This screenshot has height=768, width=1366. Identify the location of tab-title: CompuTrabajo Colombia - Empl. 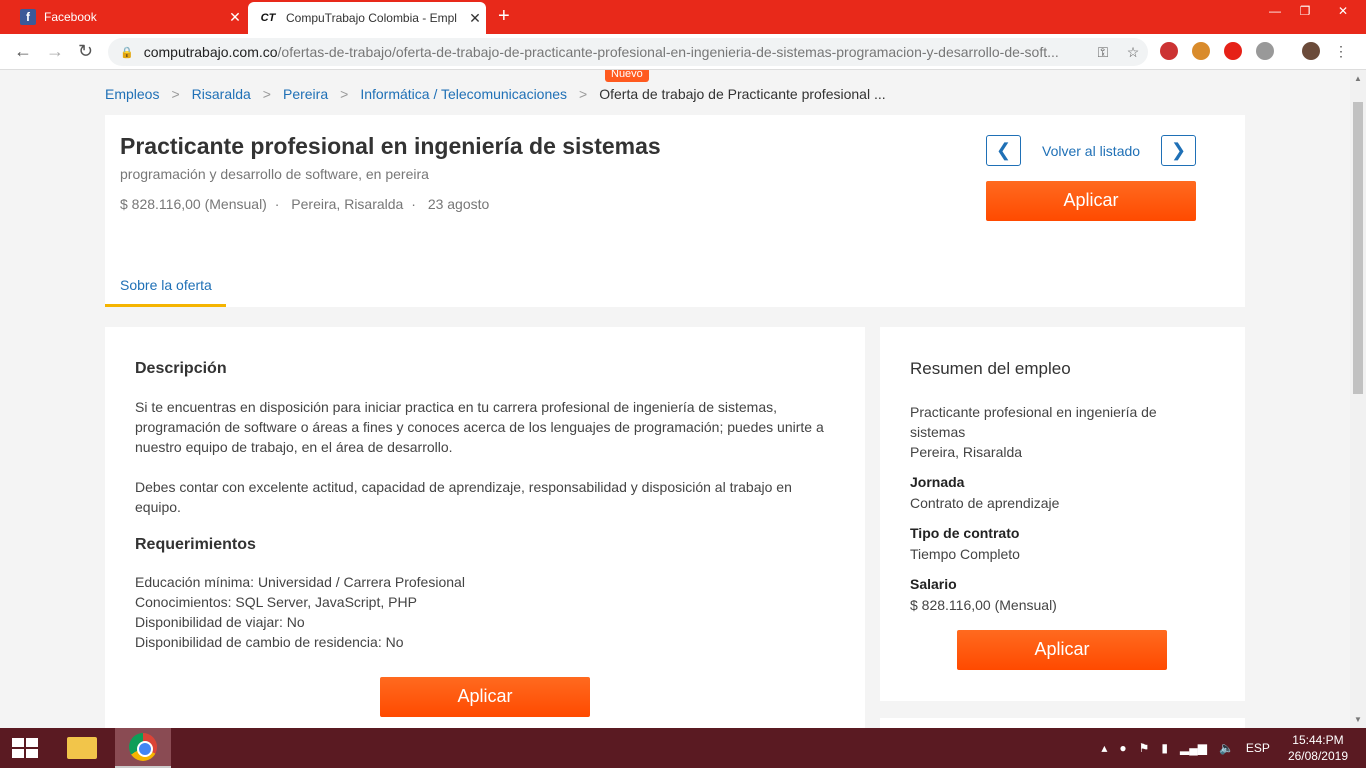
(371, 18).